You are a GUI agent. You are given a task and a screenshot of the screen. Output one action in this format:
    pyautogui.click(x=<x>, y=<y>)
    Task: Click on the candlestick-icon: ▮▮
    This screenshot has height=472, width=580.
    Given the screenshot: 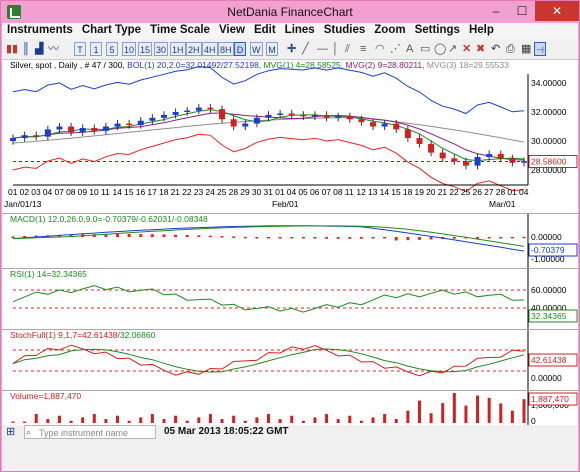 What is the action you would take?
    pyautogui.click(x=12, y=49)
    